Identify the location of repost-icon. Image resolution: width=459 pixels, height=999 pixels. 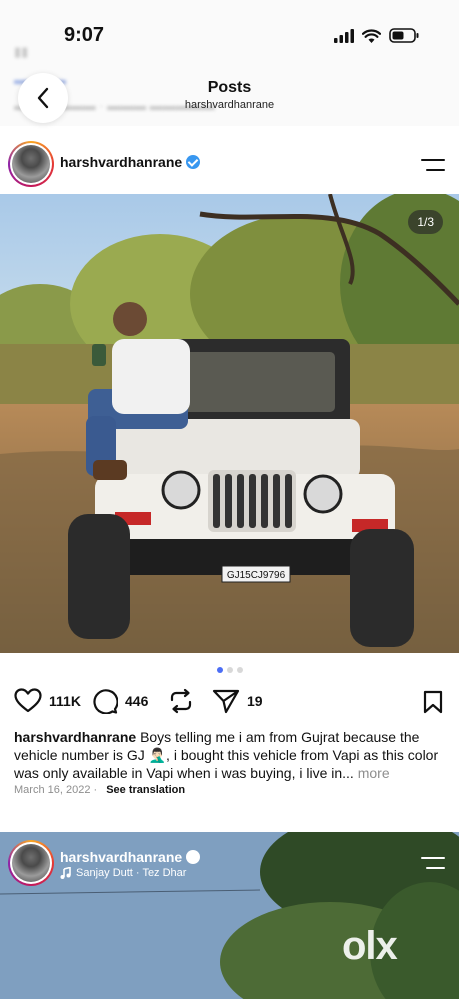
(181, 701).